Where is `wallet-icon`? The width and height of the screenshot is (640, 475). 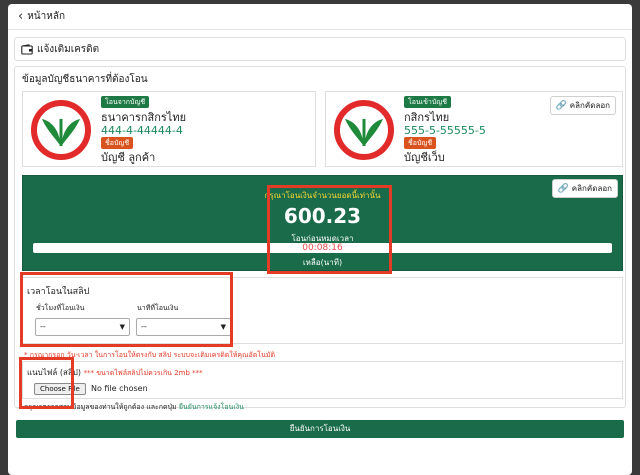 wallet-icon is located at coordinates (27, 49).